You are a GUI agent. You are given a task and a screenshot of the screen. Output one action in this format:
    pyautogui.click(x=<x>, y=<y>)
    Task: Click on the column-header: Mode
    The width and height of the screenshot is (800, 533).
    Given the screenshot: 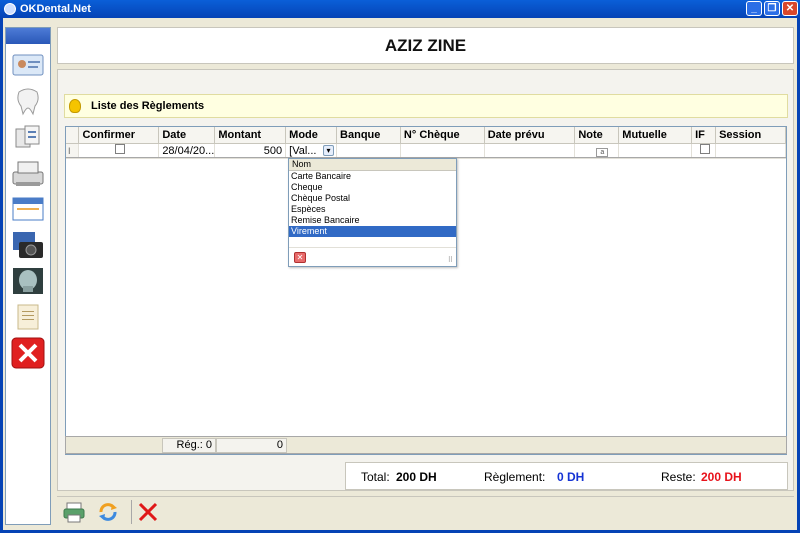 What is the action you would take?
    pyautogui.click(x=311, y=135)
    